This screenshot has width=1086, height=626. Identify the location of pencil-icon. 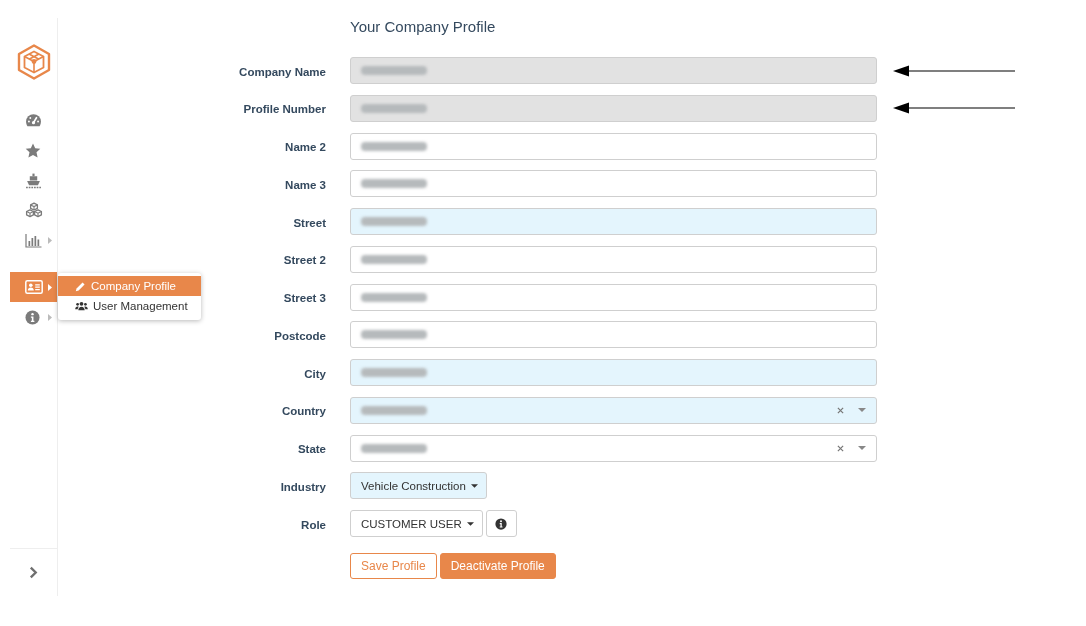
(80, 286).